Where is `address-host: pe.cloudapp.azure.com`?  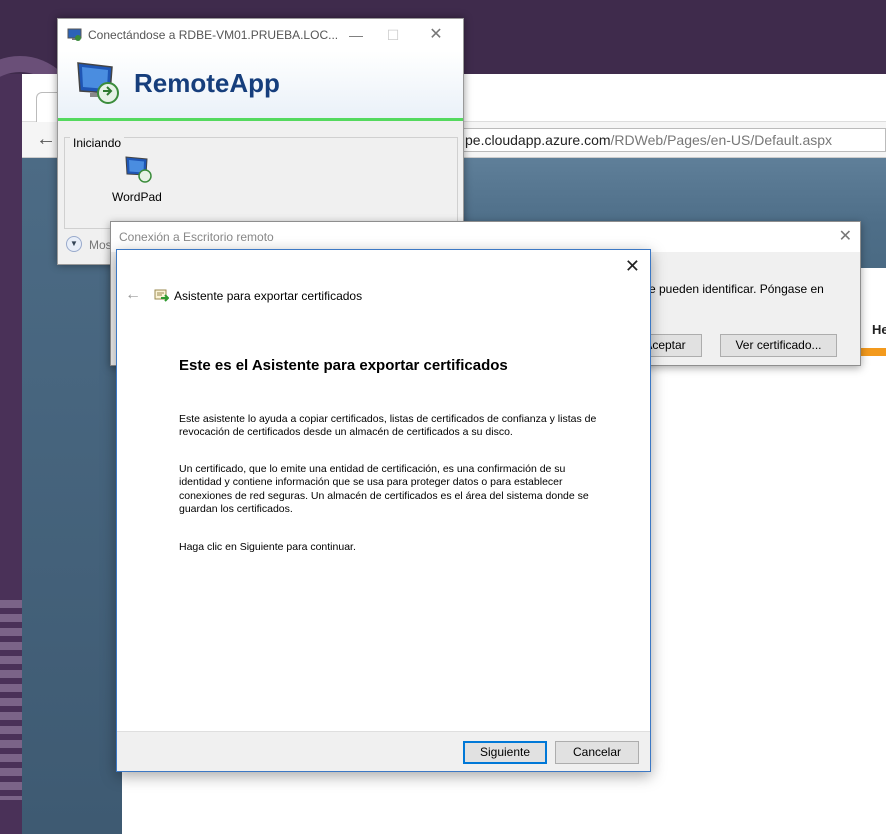 address-host: pe.cloudapp.azure.com is located at coordinates (538, 140).